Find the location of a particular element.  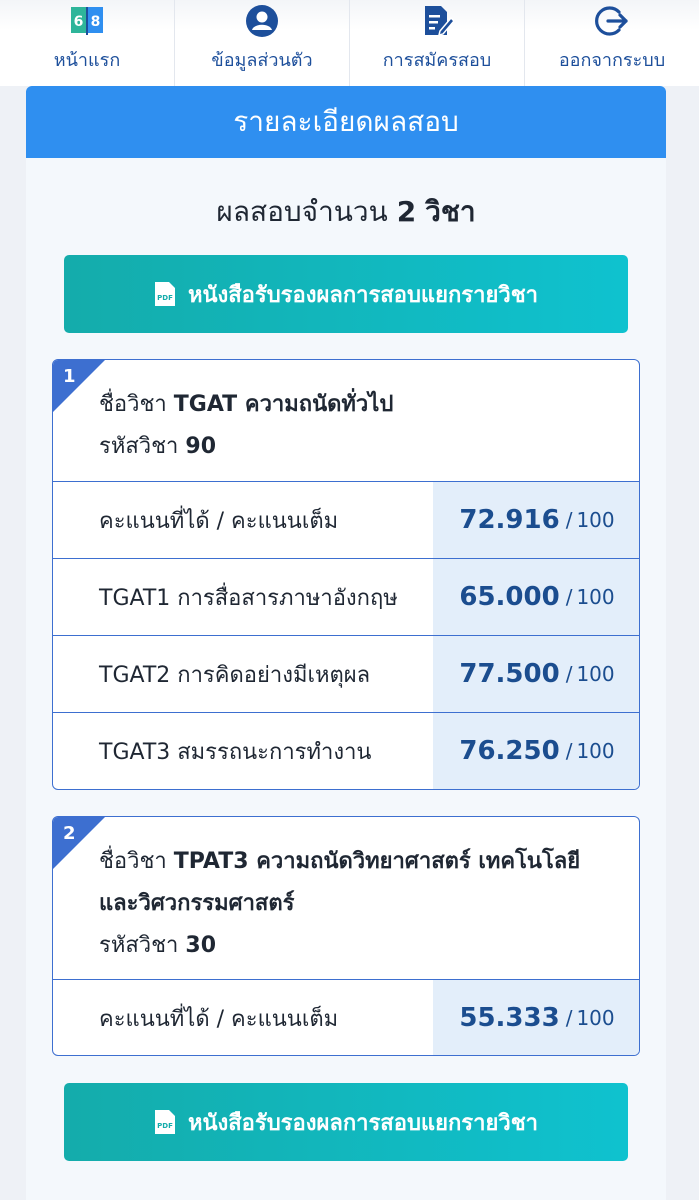

document-edit-icon is located at coordinates (437, 21).